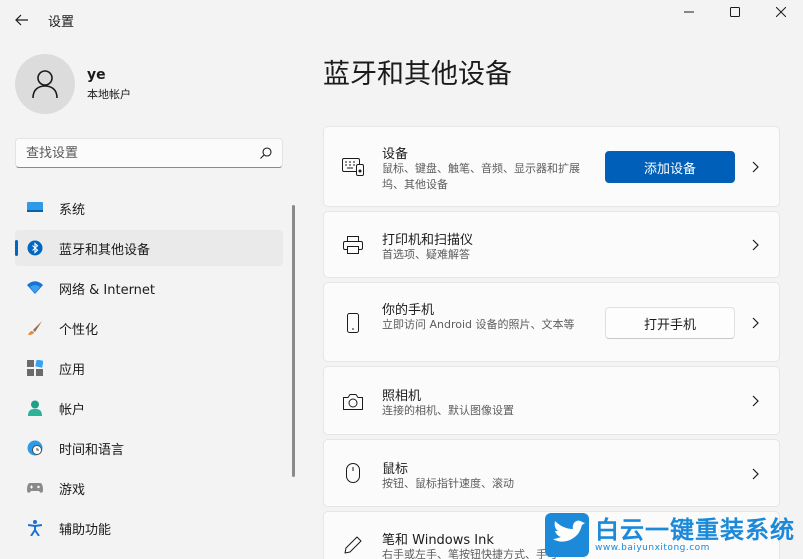 The width and height of the screenshot is (803, 559). I want to click on card-title: 你的手机, so click(408, 310).